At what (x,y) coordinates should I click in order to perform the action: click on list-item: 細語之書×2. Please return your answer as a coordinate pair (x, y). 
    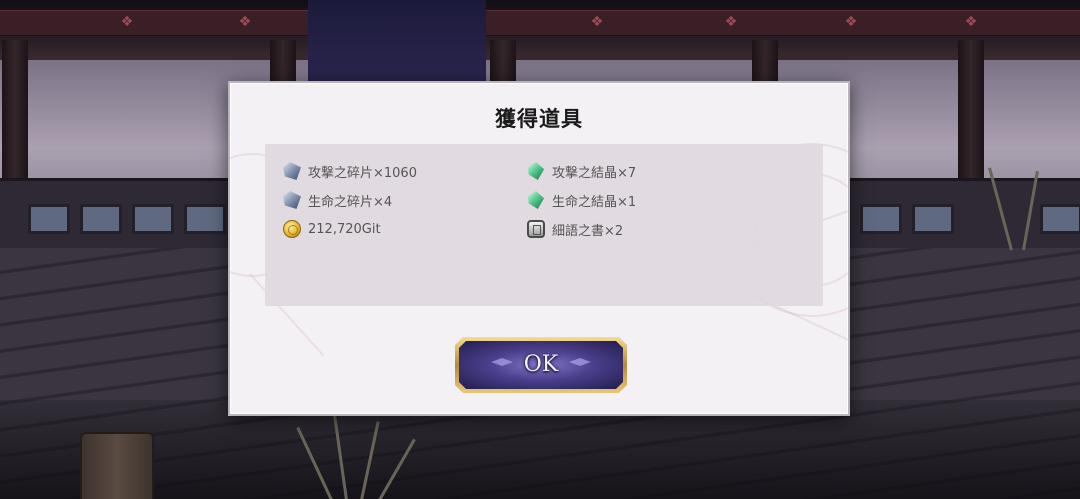
    Looking at the image, I should click on (575, 229).